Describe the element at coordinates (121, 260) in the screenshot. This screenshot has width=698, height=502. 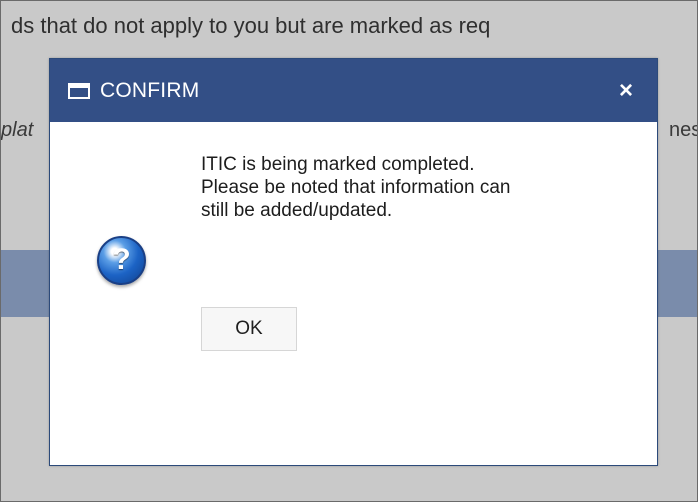
I see `question-icon: ?` at that location.